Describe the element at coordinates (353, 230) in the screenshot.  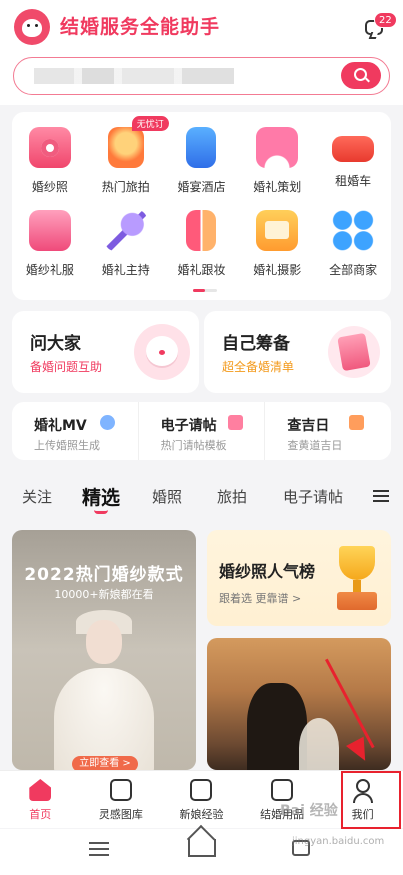
I see `grid-all-icon` at that location.